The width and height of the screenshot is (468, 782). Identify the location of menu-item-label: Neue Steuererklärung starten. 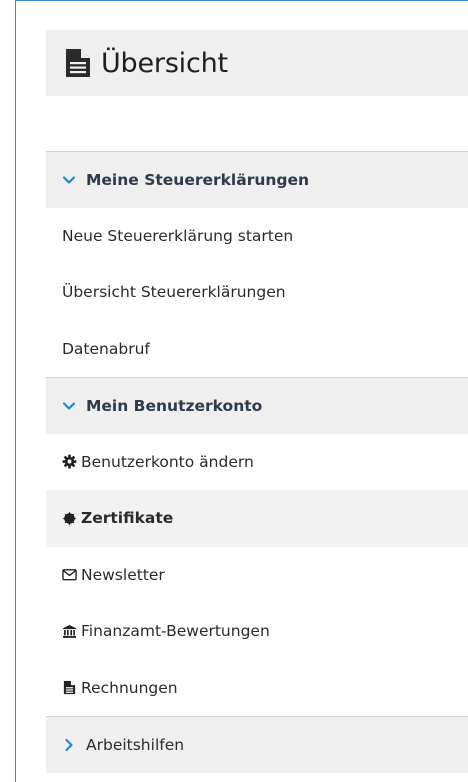
(178, 235).